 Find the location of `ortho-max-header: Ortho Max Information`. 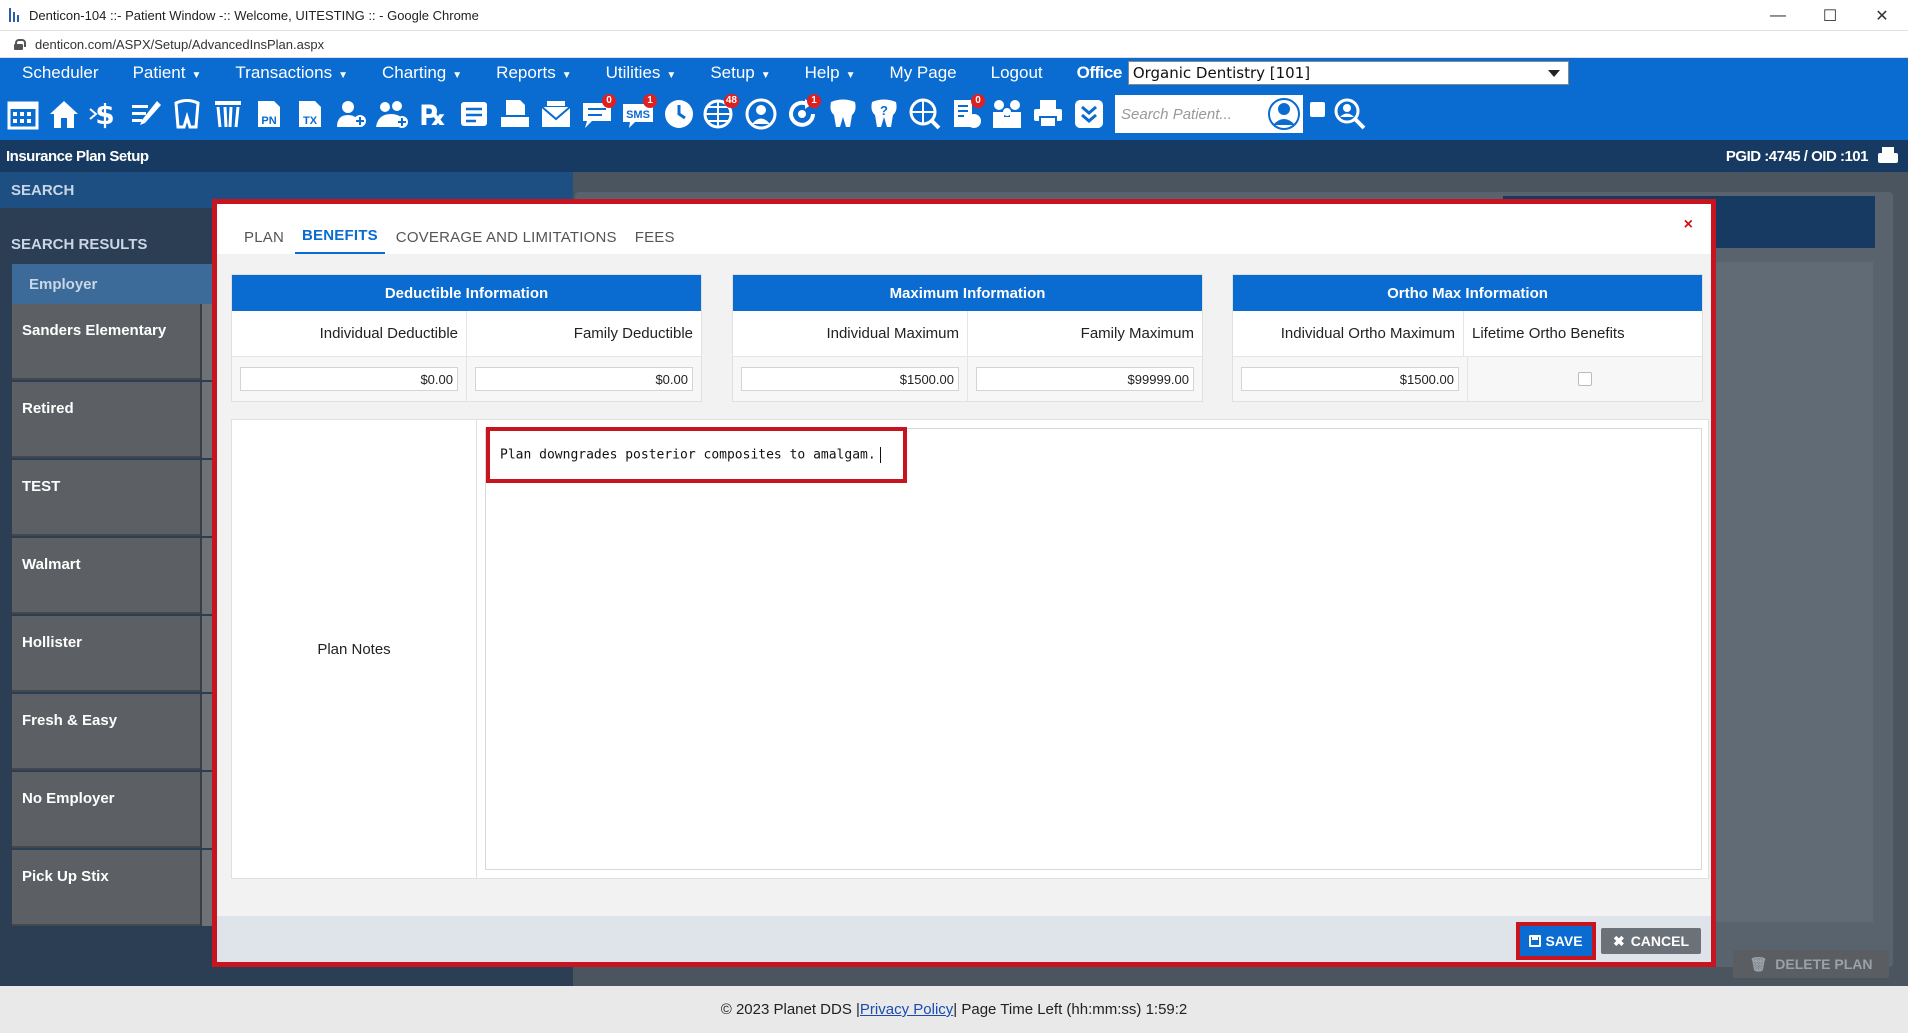

ortho-max-header: Ortho Max Information is located at coordinates (1467, 293).